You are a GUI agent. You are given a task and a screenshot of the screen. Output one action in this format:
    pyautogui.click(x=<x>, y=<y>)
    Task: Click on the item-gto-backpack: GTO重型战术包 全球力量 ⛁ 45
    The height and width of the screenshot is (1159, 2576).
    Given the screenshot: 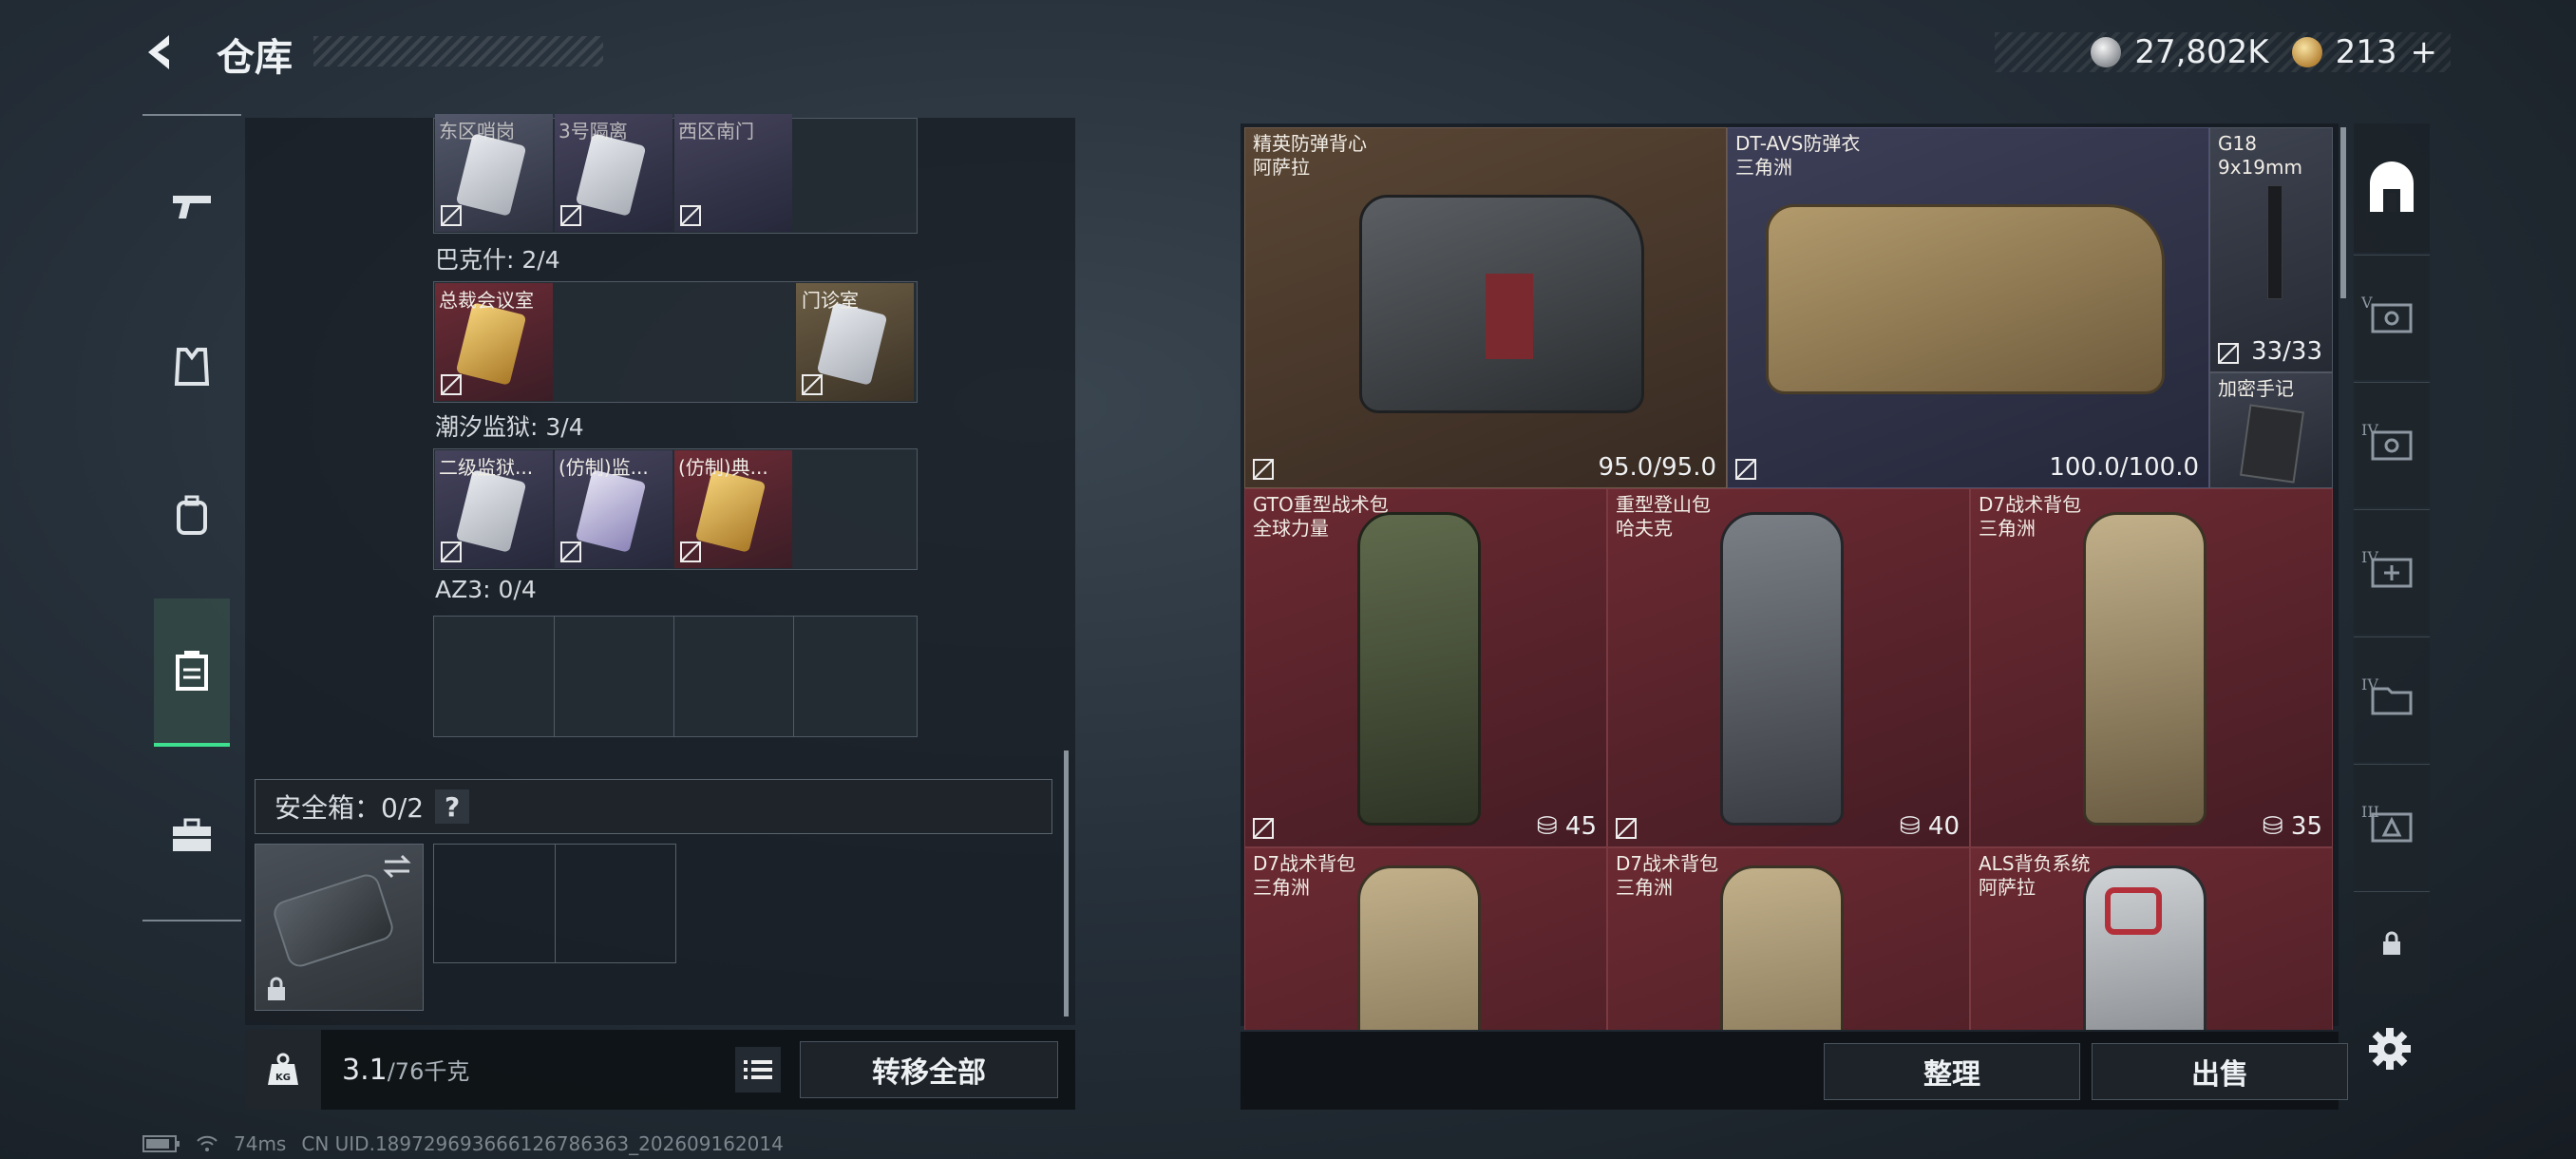 What is the action you would take?
    pyautogui.click(x=1425, y=667)
    